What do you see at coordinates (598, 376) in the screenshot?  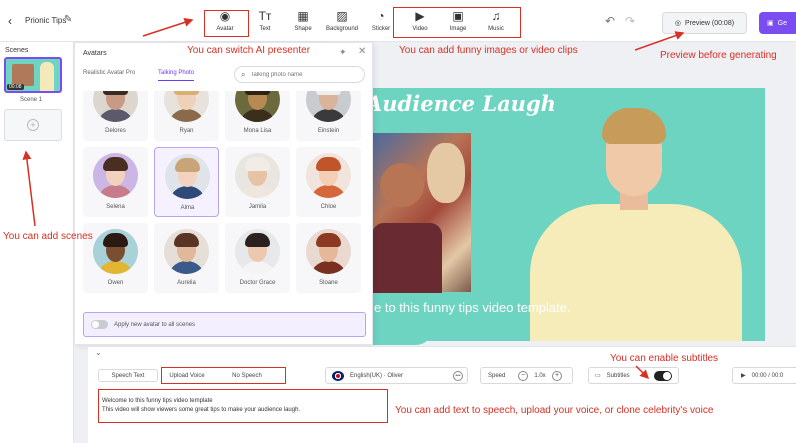 I see `subtitles-icon: ▭` at bounding box center [598, 376].